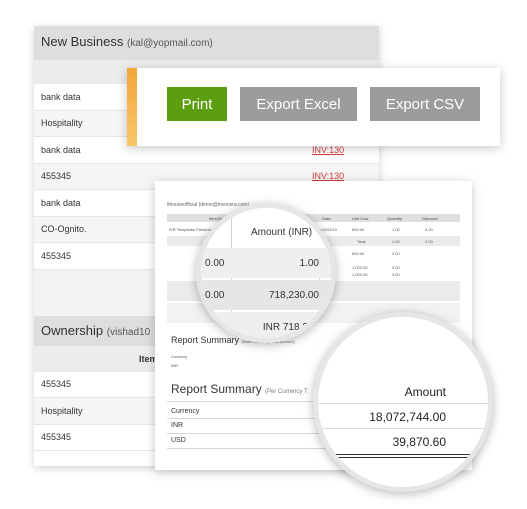 The width and height of the screenshot is (527, 509). I want to click on magnified-row: 0 INR 718,231, so click(266, 325).